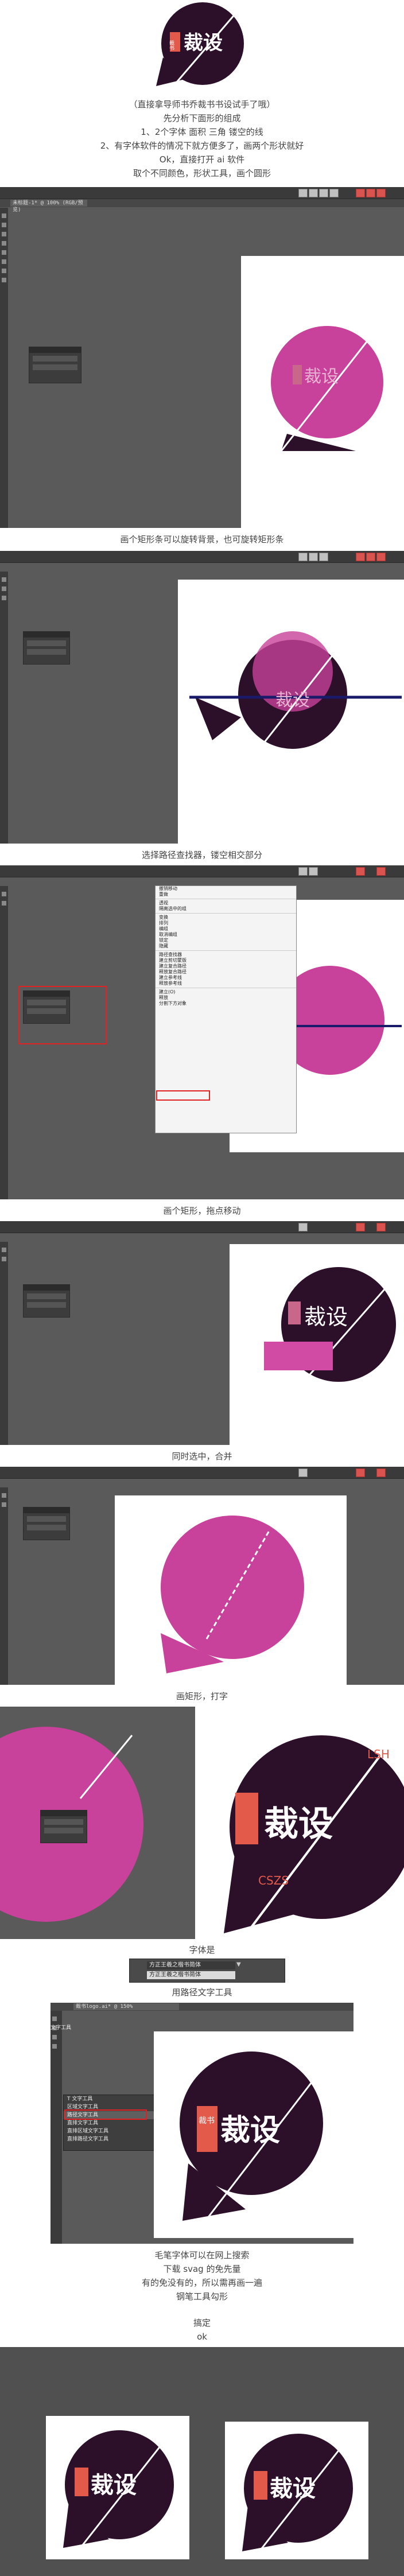 The width and height of the screenshot is (404, 2576). I want to click on caption-intro-5: Ok，直接打开 ai 软件, so click(202, 159).